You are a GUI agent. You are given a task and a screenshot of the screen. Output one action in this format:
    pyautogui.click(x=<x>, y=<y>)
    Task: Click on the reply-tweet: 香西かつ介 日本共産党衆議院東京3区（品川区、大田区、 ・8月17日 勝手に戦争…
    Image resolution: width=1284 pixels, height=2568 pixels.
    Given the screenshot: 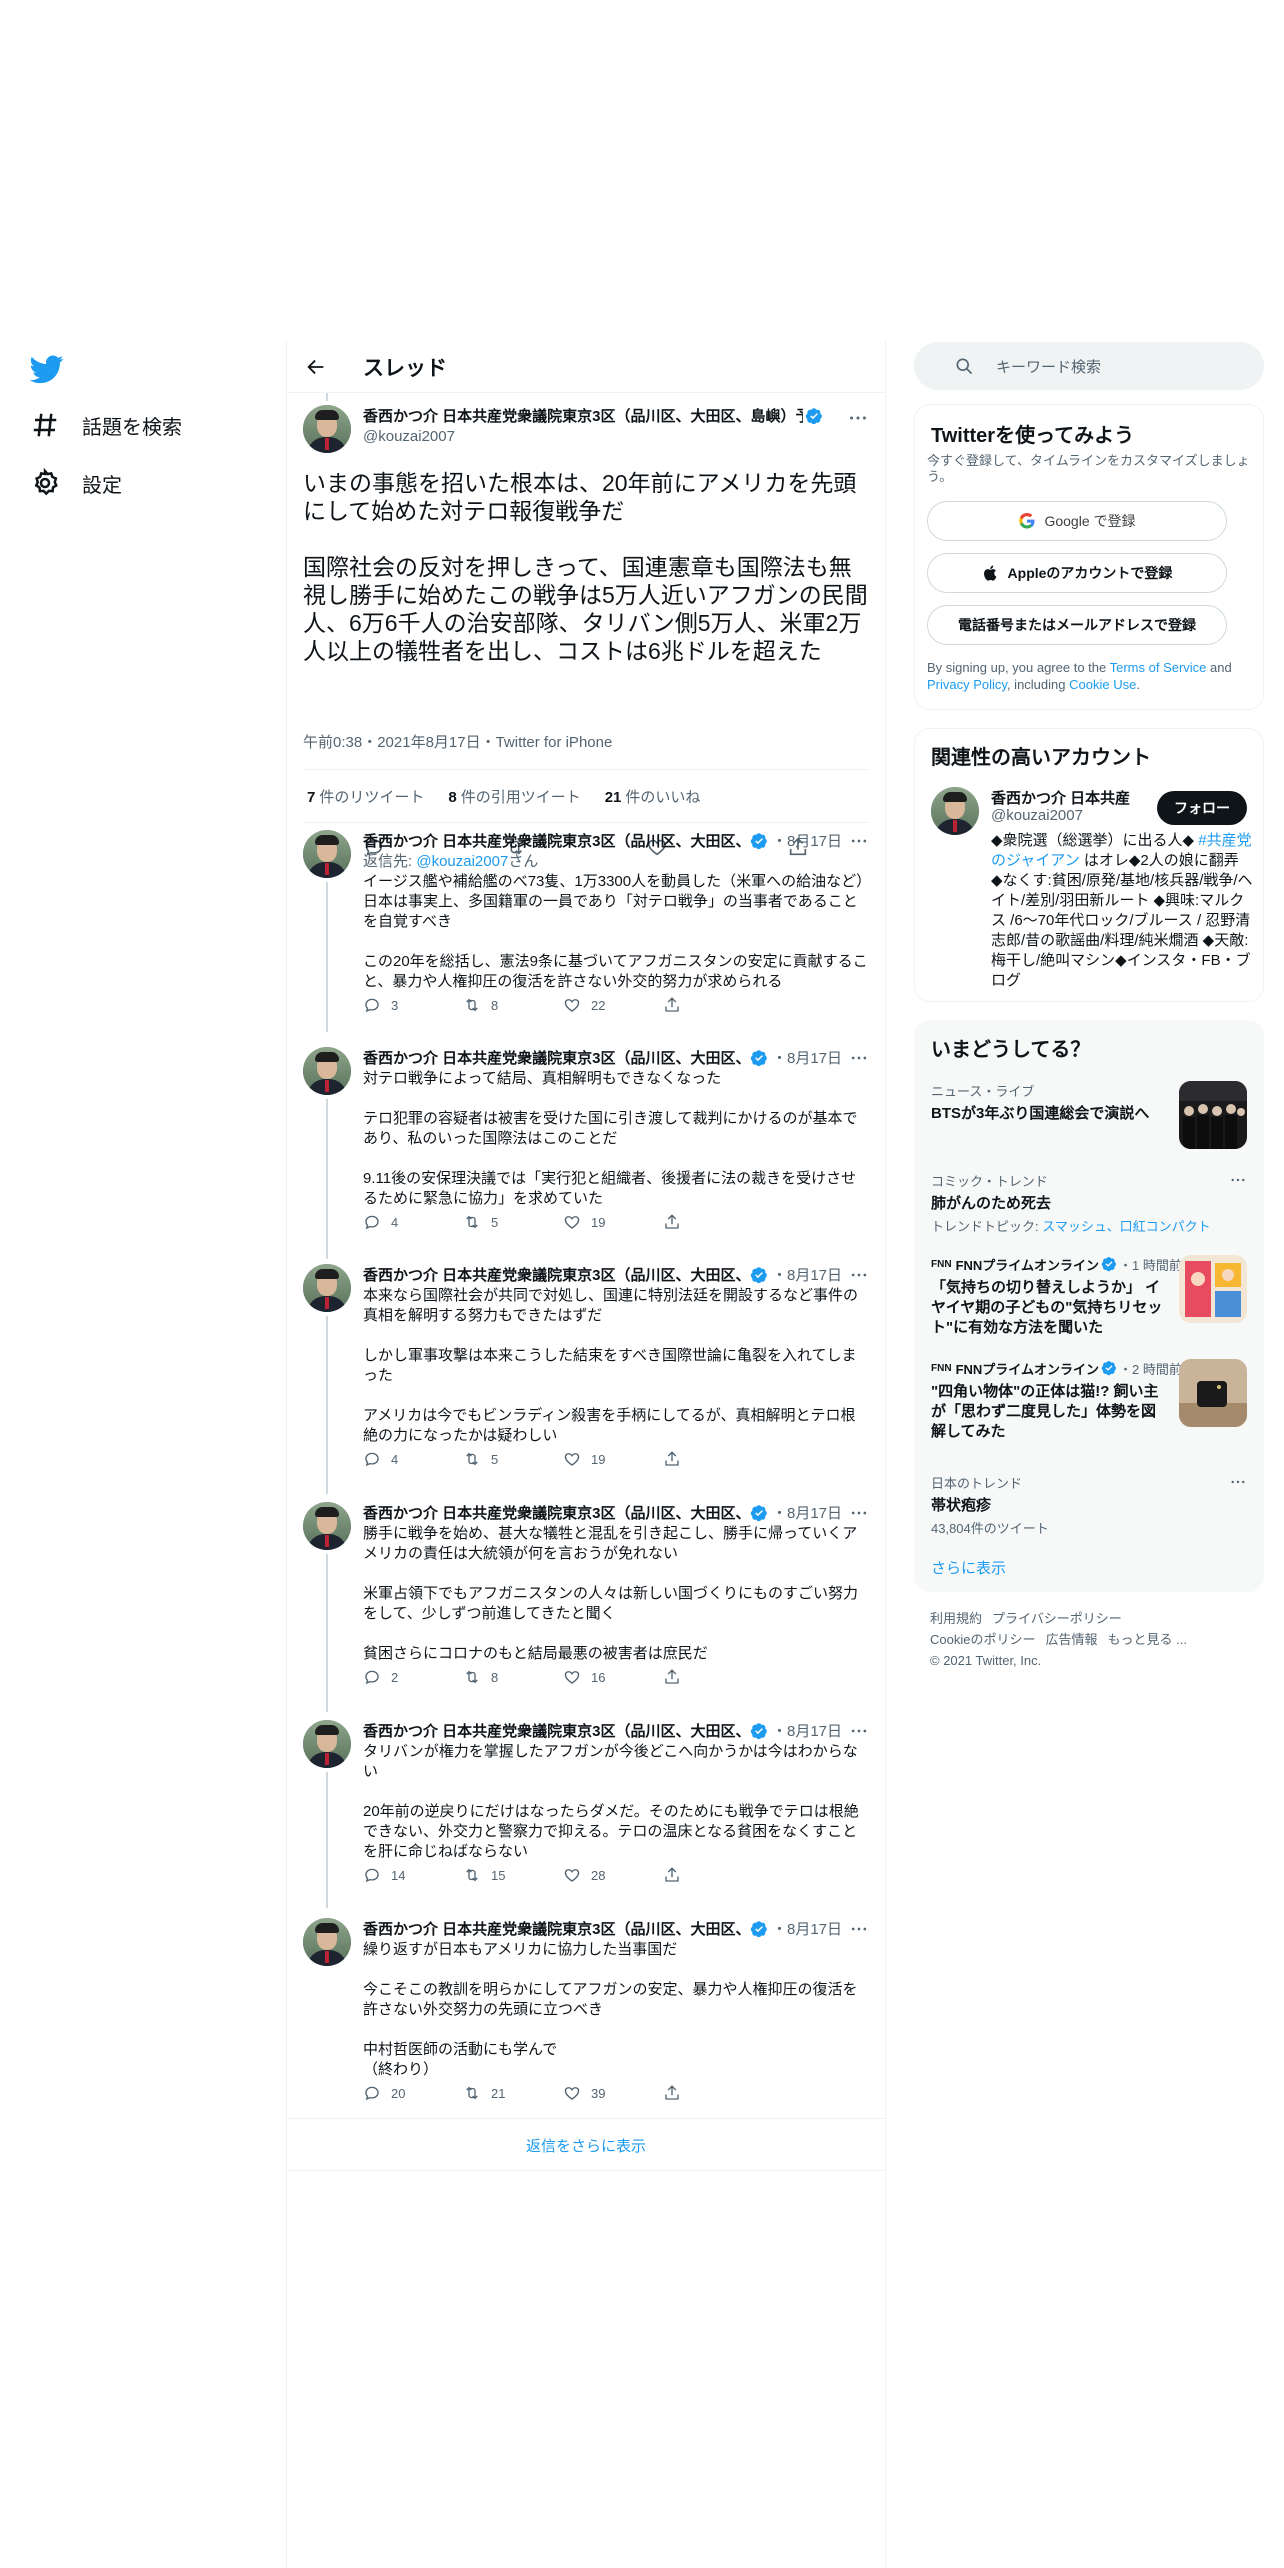 What is the action you would take?
    pyautogui.click(x=586, y=1601)
    